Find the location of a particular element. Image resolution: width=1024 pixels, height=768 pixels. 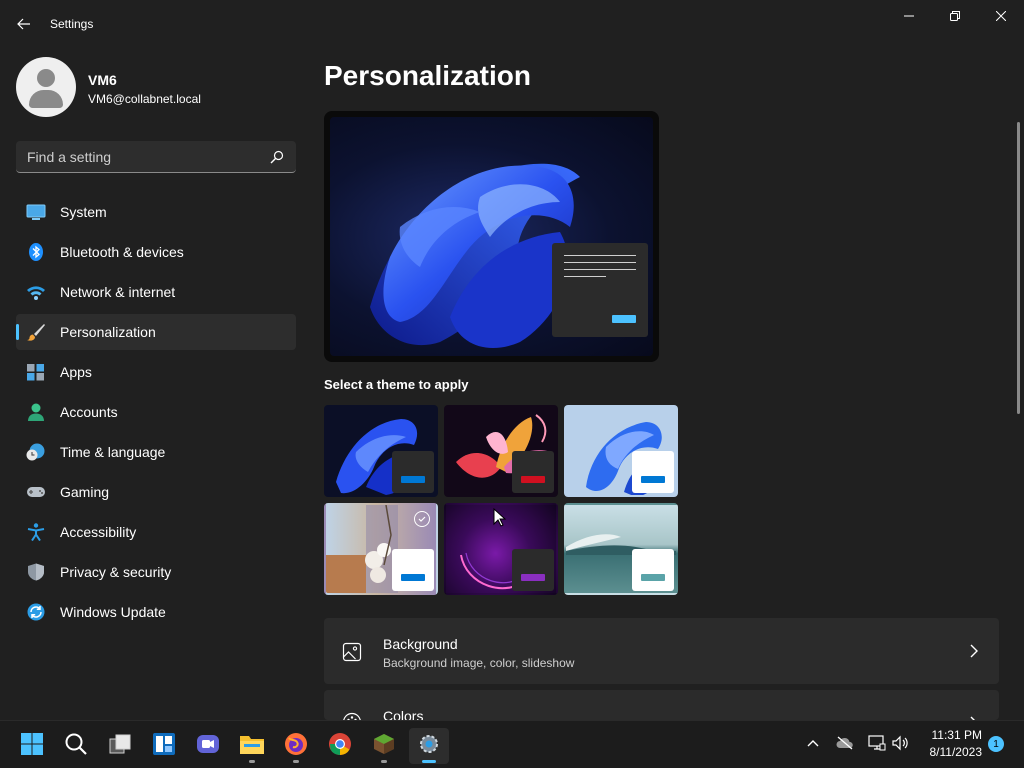

gamepad-icon is located at coordinates (36, 492).